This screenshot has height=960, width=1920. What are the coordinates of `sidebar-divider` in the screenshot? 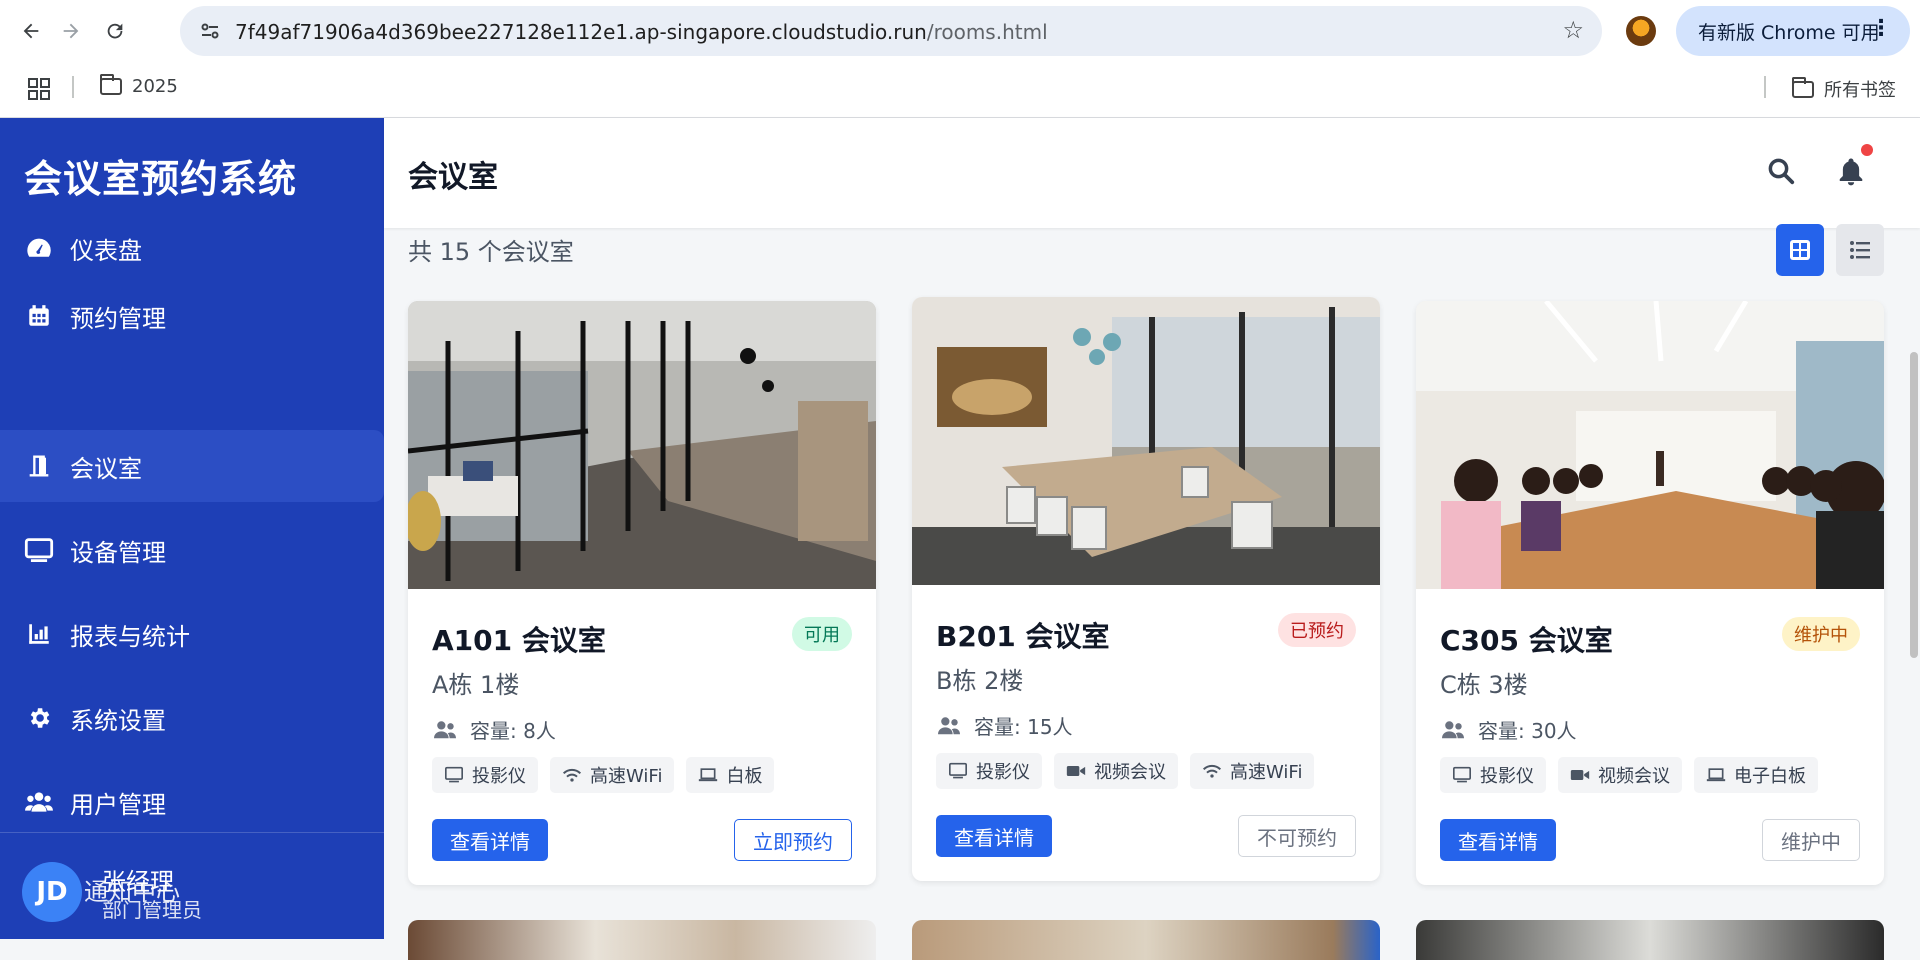 It's located at (192, 832).